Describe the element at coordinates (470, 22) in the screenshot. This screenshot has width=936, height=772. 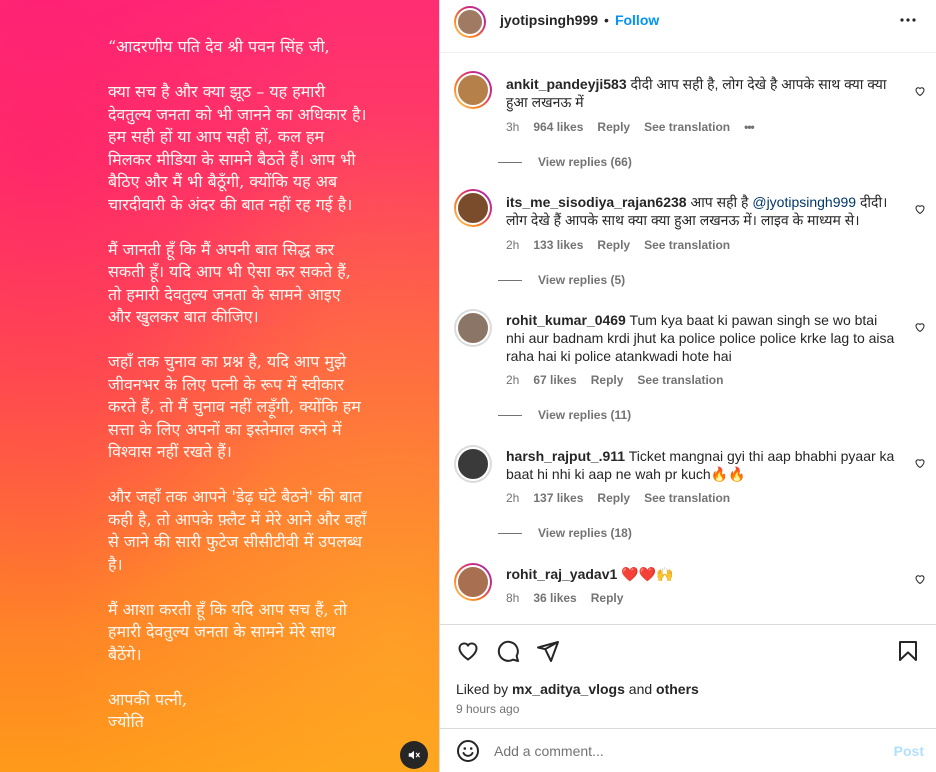
I see `author-avatar` at that location.